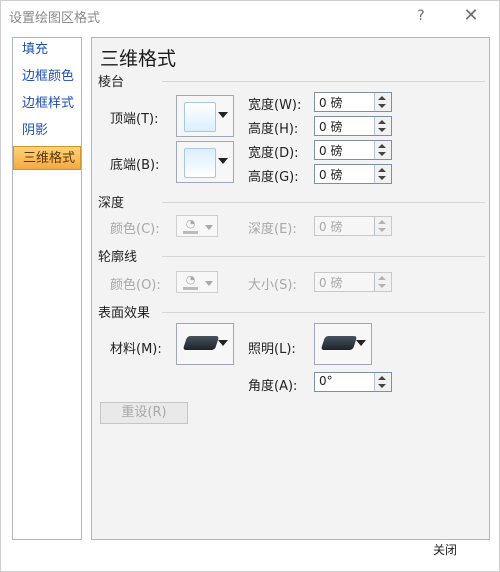 The height and width of the screenshot is (572, 500). I want to click on top-width-label: 宽度(W):, so click(275, 105).